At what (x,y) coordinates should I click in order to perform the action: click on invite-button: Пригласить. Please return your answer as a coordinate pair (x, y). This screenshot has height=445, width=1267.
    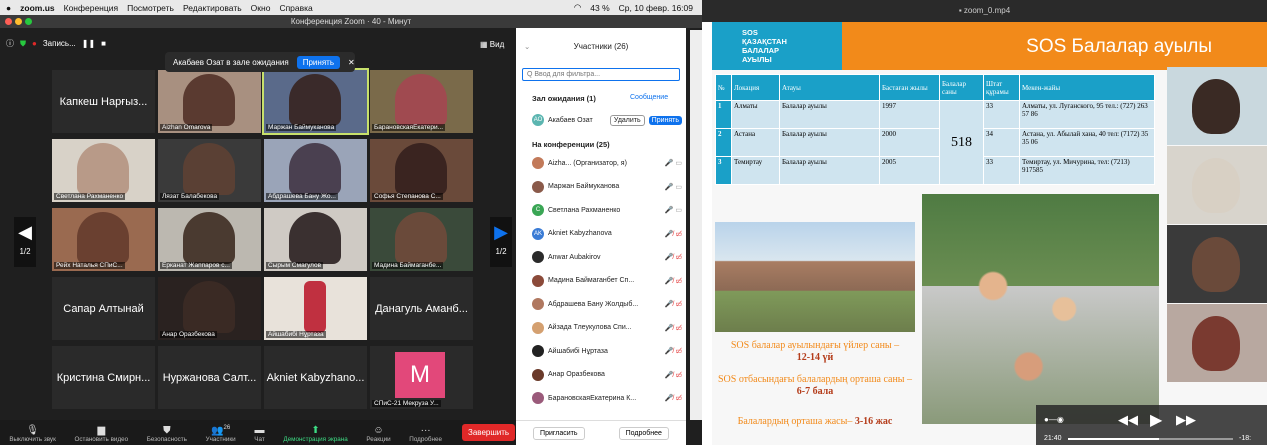
    Looking at the image, I should click on (559, 433).